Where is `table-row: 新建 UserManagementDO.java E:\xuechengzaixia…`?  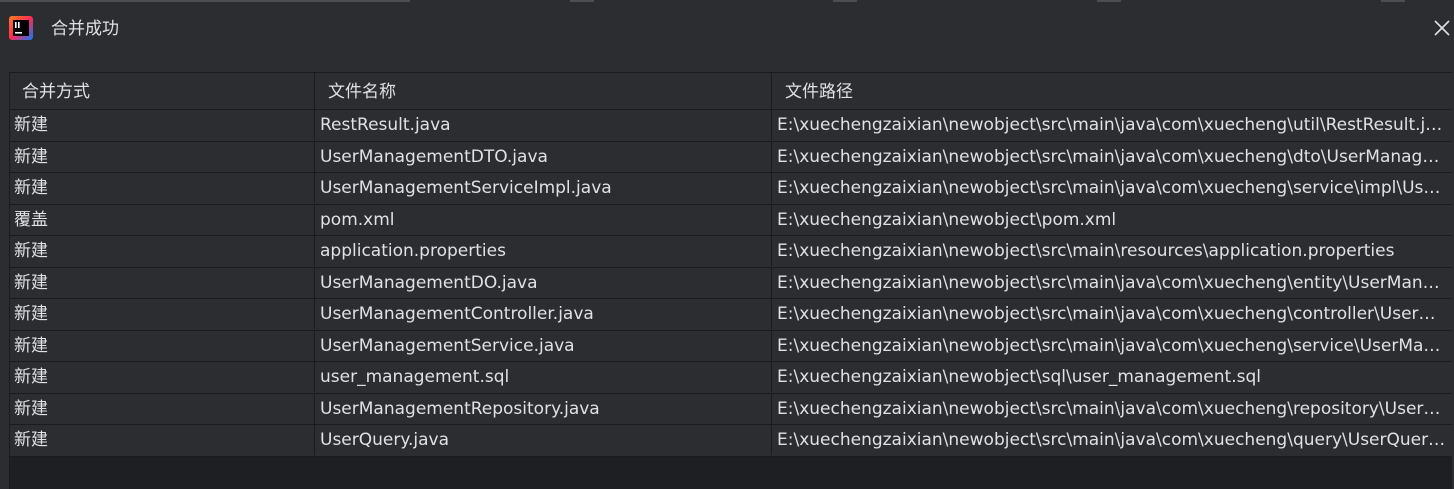 table-row: 新建 UserManagementDO.java E:\xuechengzaixia… is located at coordinates (731, 283).